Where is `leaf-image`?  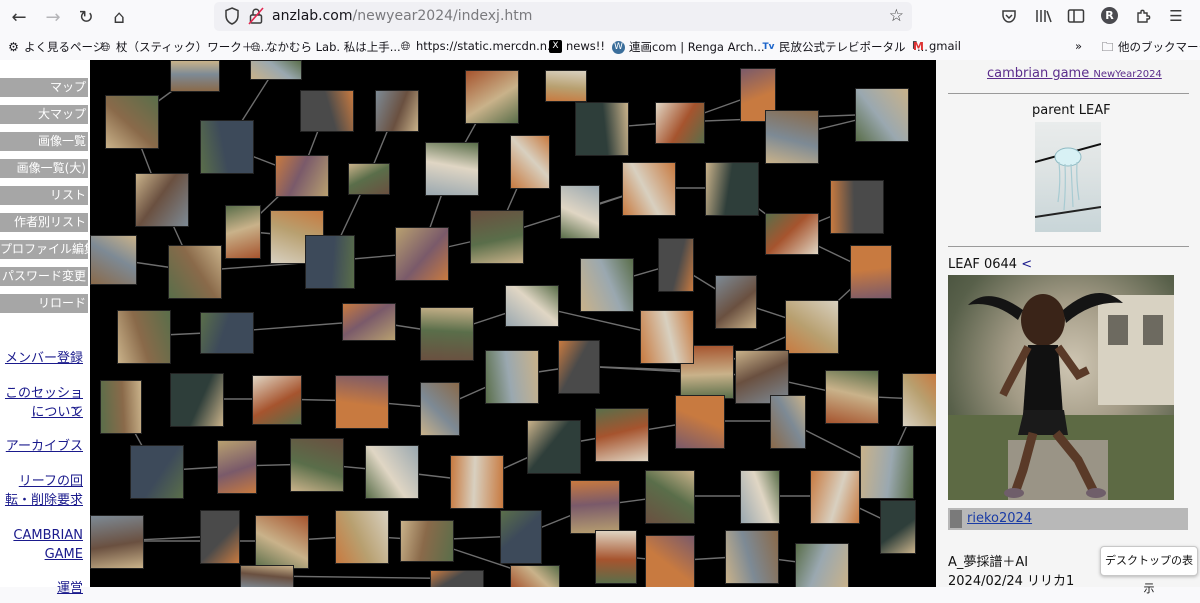
leaf-image is located at coordinates (1061, 387).